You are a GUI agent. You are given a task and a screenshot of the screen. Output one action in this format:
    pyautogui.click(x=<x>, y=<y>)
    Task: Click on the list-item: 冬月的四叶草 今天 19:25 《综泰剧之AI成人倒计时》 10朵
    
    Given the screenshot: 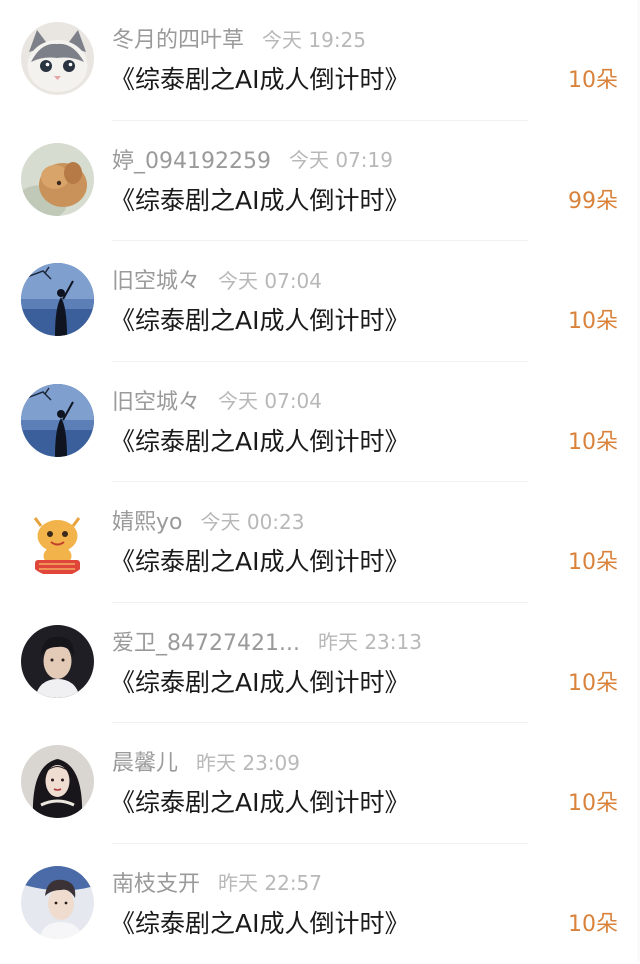 What is the action you would take?
    pyautogui.click(x=320, y=60)
    